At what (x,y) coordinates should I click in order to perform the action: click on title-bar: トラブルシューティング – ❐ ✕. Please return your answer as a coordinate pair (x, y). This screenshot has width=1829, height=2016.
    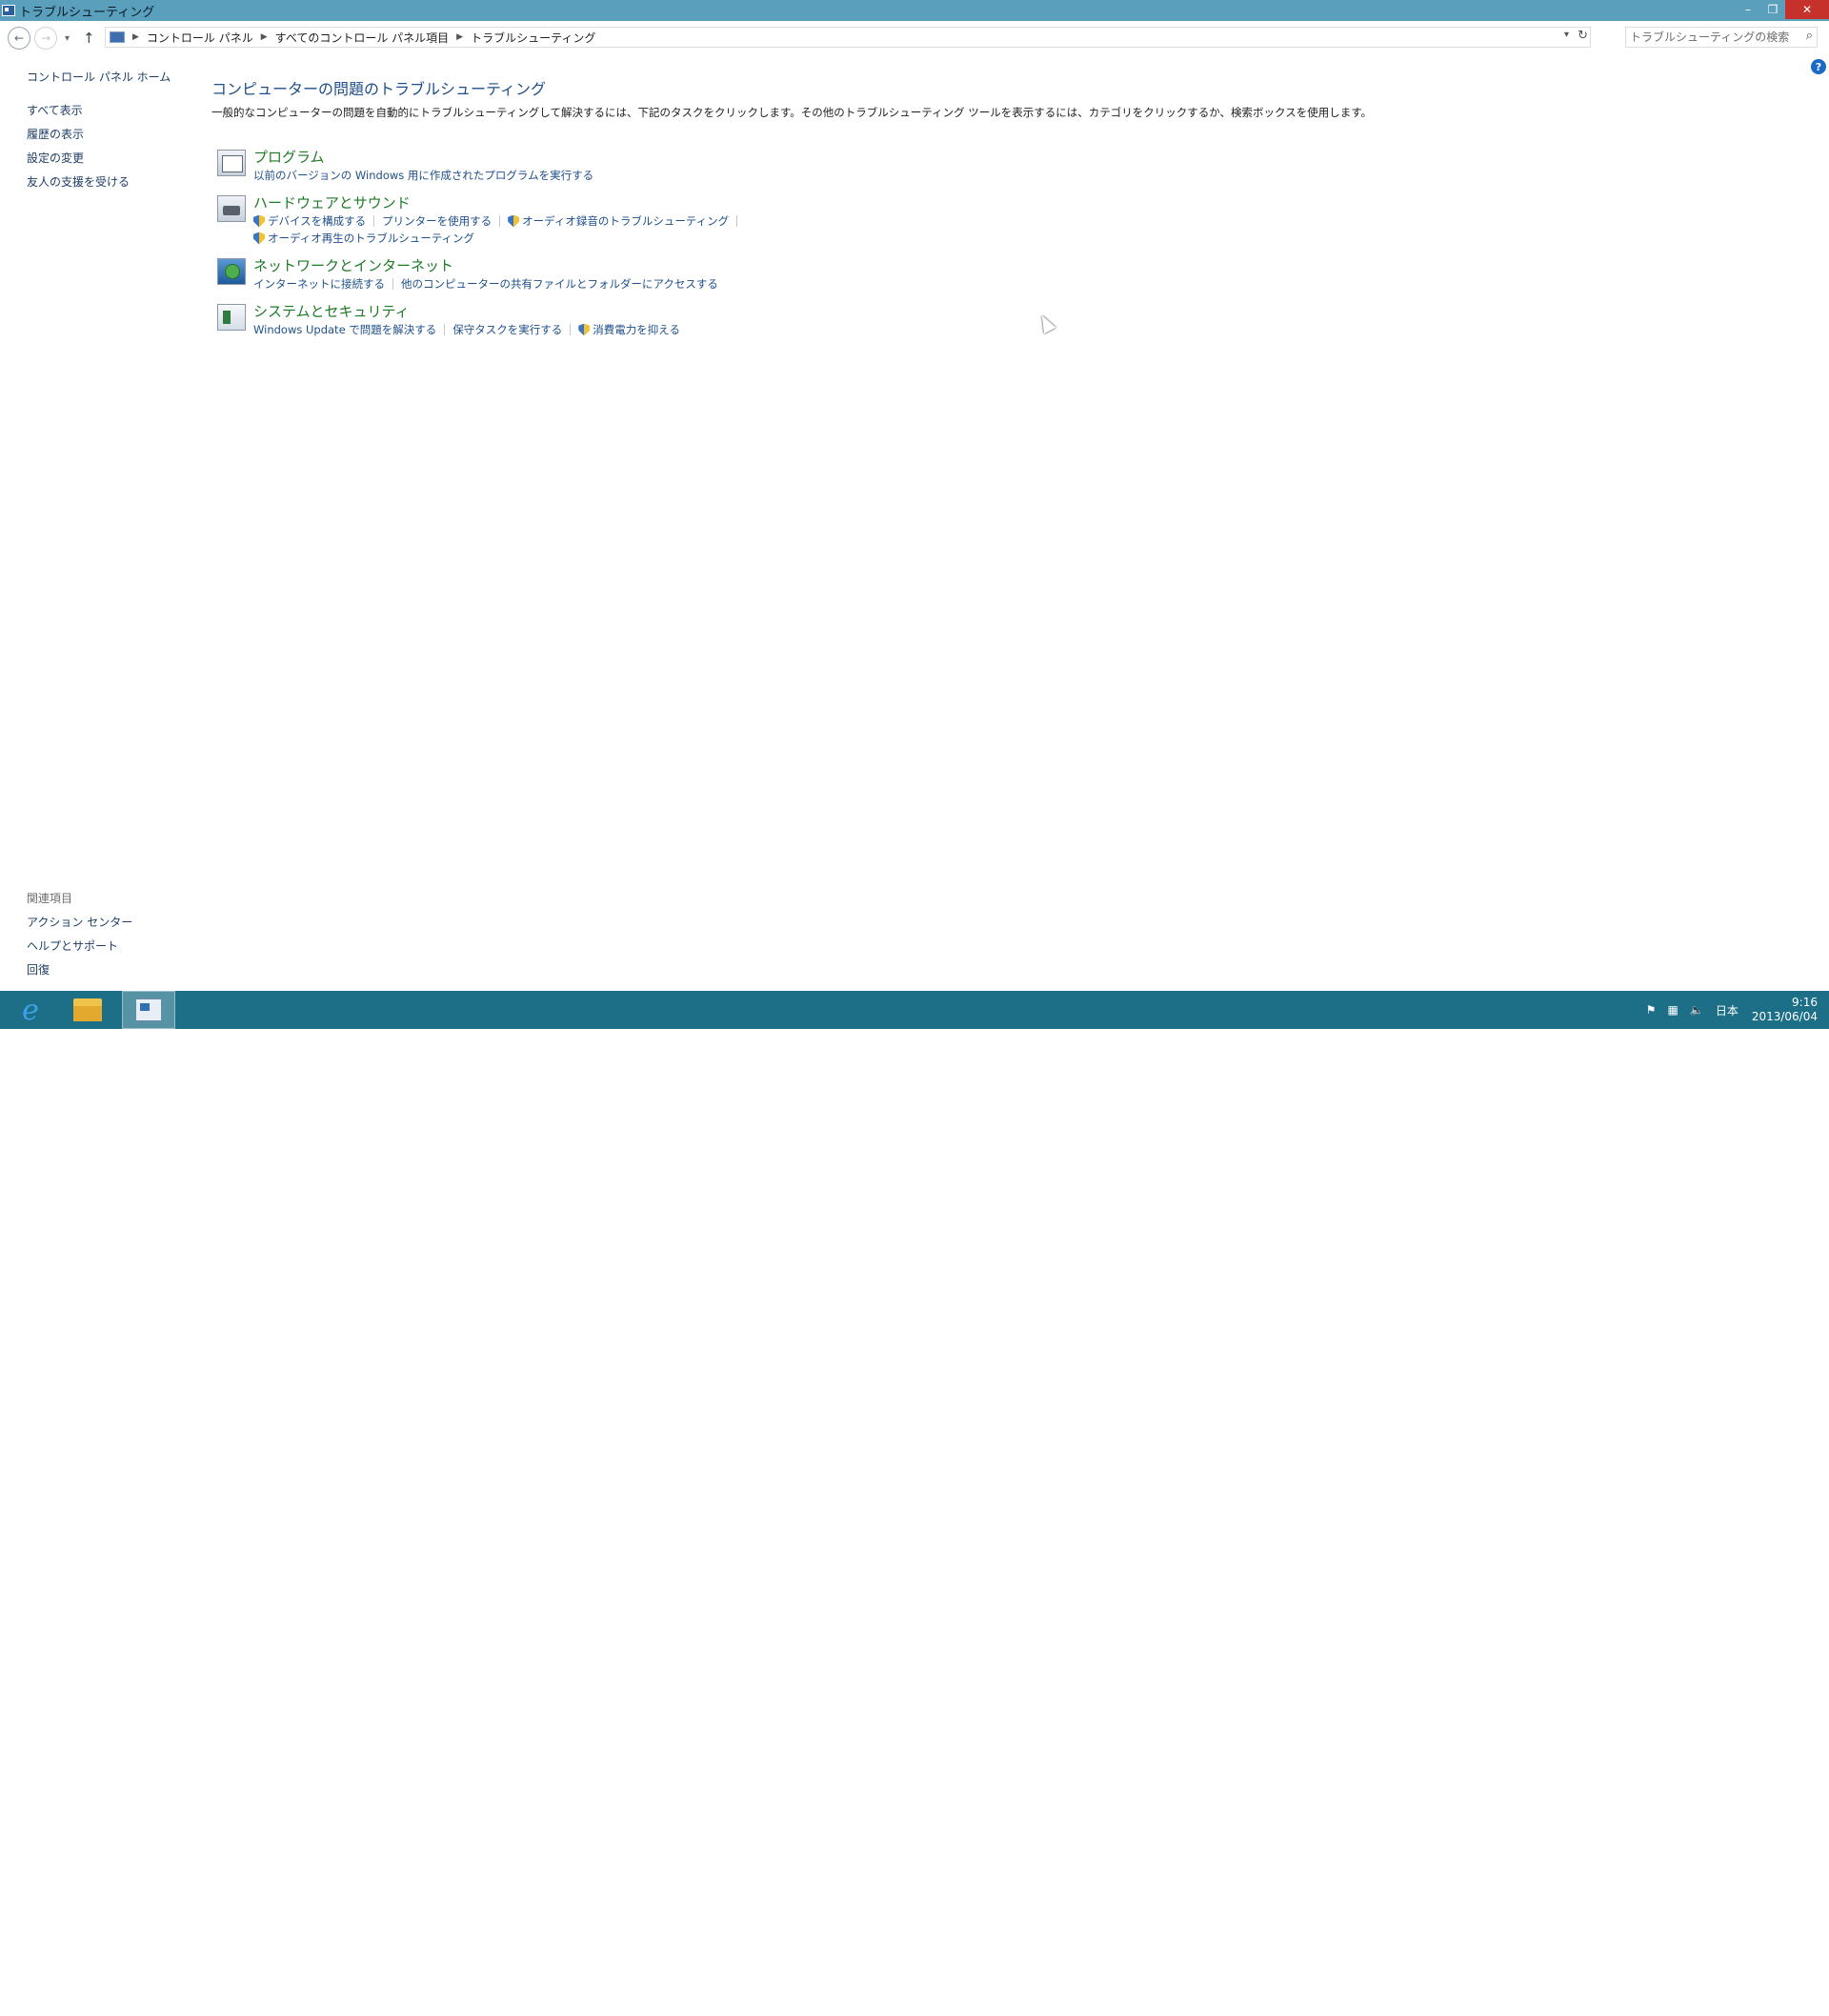
    Looking at the image, I should click on (914, 10).